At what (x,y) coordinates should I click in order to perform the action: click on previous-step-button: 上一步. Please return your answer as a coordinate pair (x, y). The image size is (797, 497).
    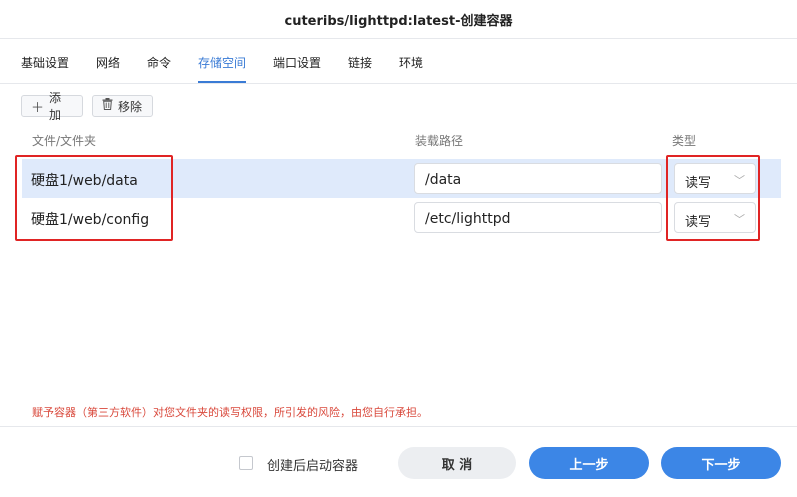
    Looking at the image, I should click on (589, 463).